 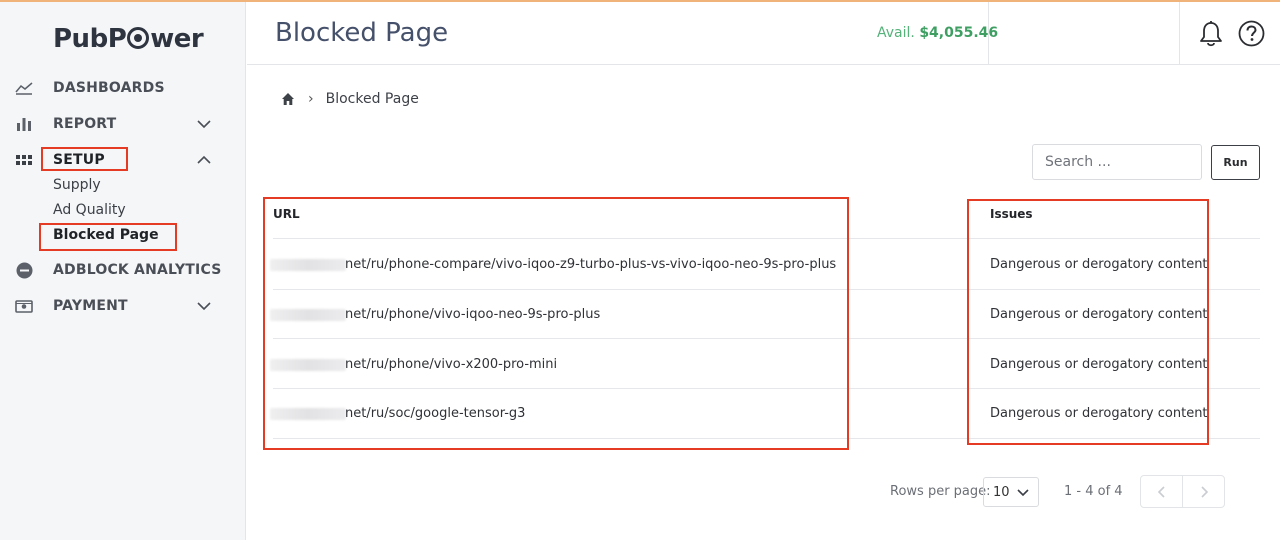 What do you see at coordinates (24, 160) in the screenshot?
I see `grid-icon` at bounding box center [24, 160].